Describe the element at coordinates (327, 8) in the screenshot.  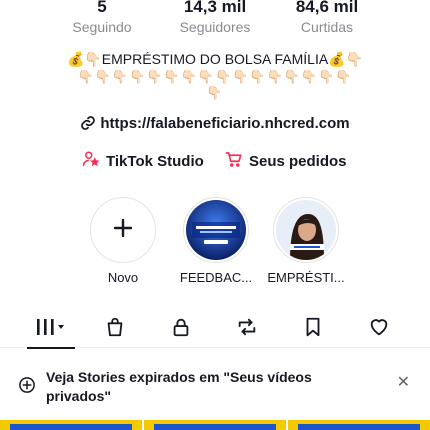
I see `likes-count: 84,6 mil` at that location.